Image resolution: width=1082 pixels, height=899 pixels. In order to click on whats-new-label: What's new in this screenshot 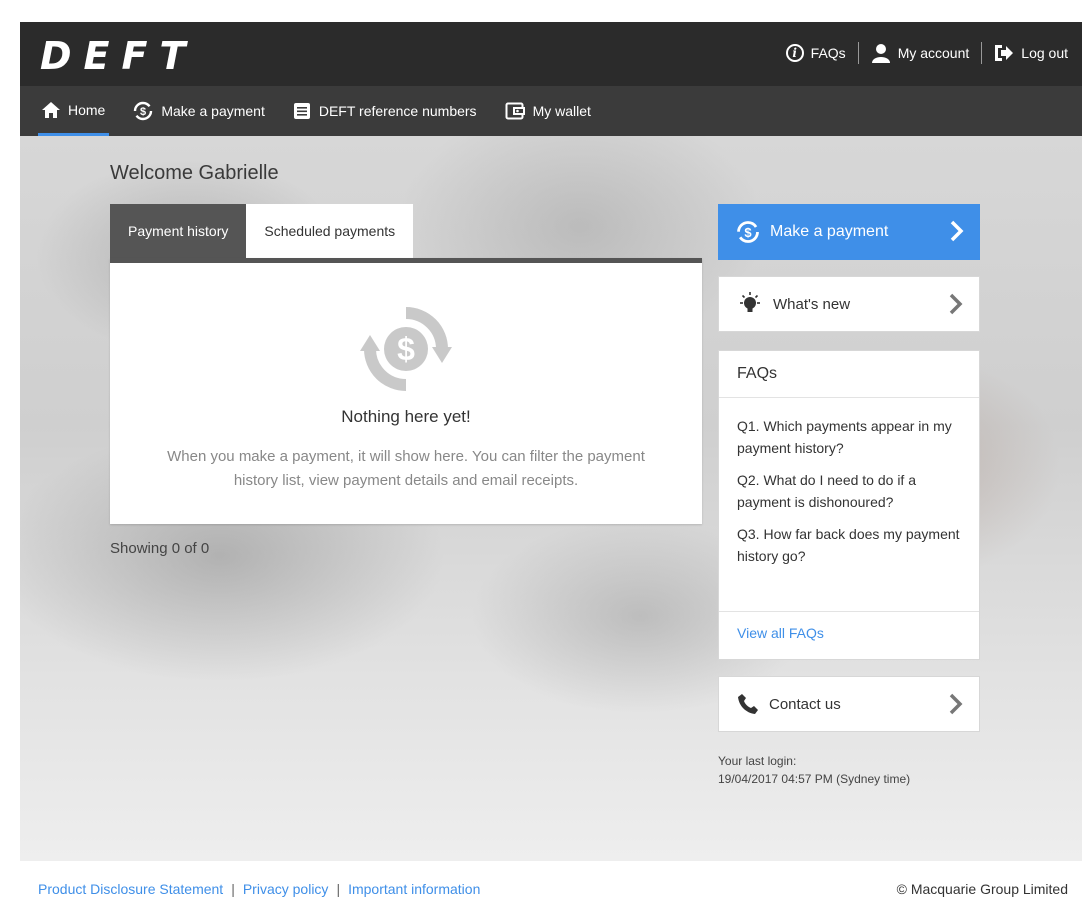, I will do `click(812, 304)`.